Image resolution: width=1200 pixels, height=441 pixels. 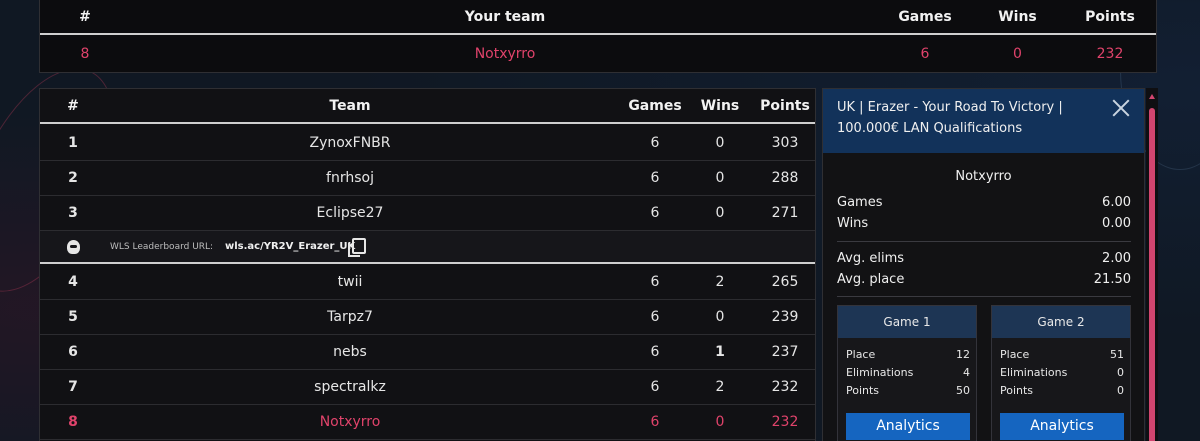 What do you see at coordinates (350, 352) in the screenshot?
I see `team-cell: nebs` at bounding box center [350, 352].